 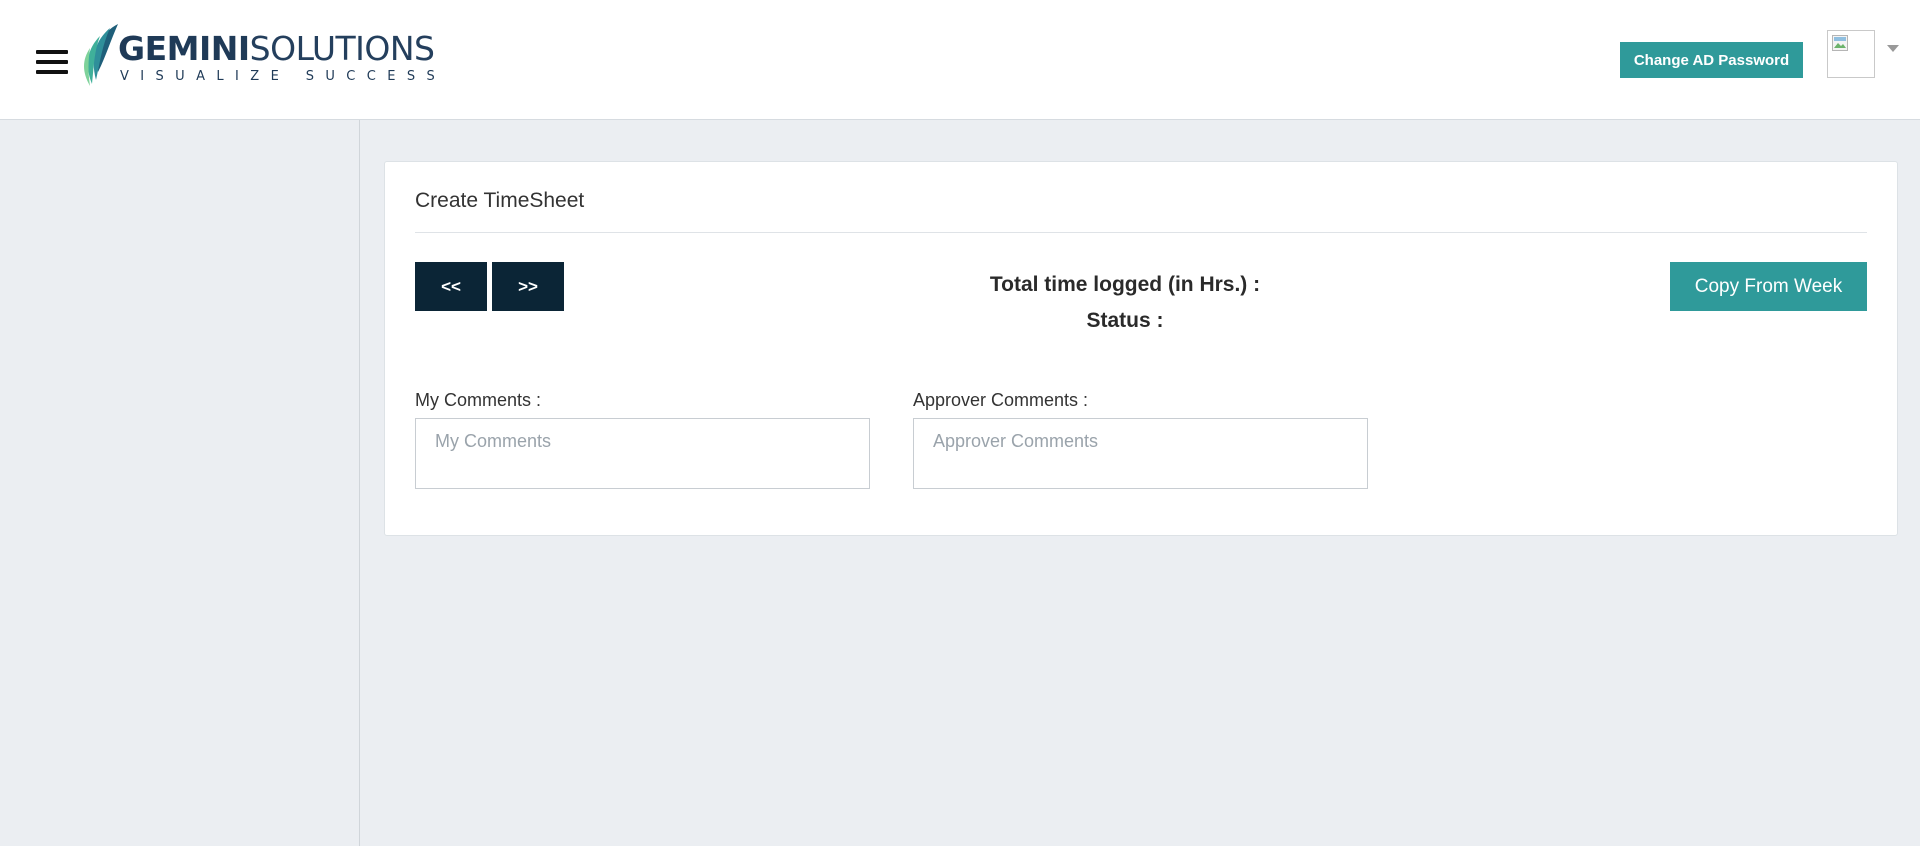 I want to click on my-comments-label: My Comments :, so click(x=478, y=400).